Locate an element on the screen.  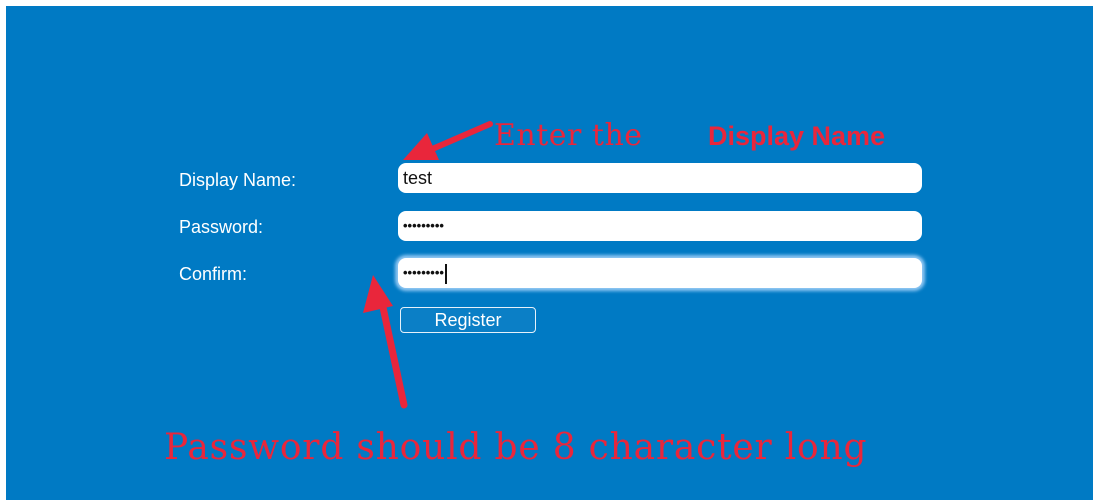
top-arrow-icon is located at coordinates (448, 140).